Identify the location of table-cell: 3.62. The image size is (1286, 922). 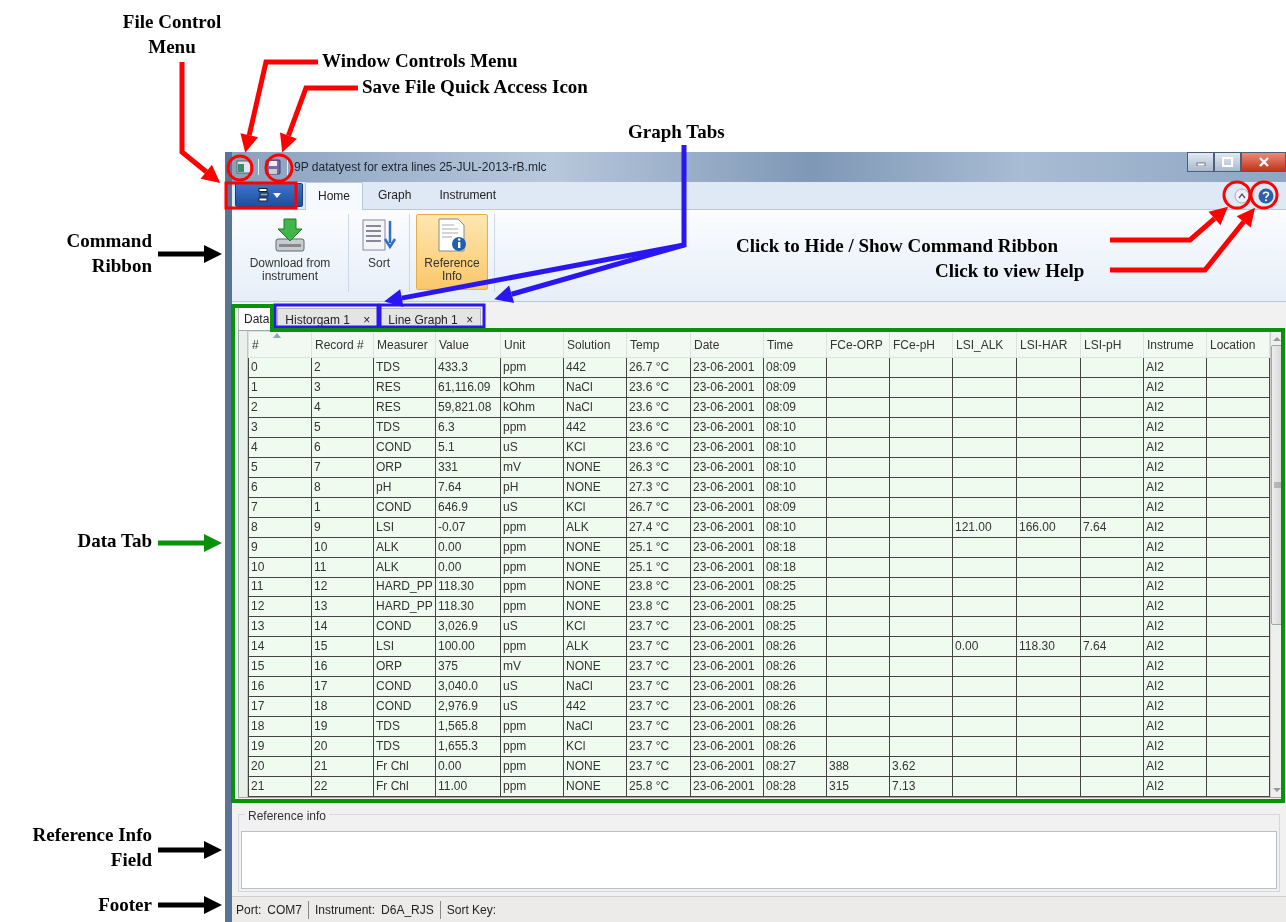
(921, 766).